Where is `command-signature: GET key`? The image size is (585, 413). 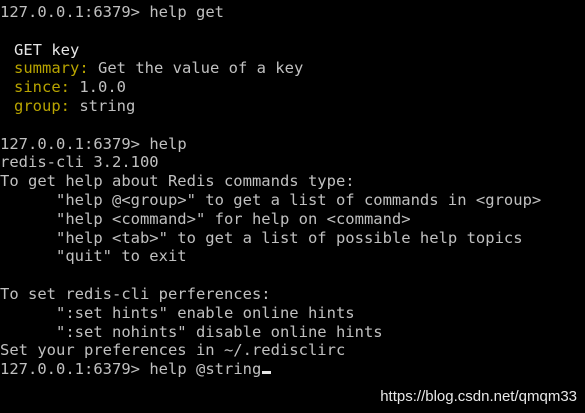 command-signature: GET key is located at coordinates (47, 49).